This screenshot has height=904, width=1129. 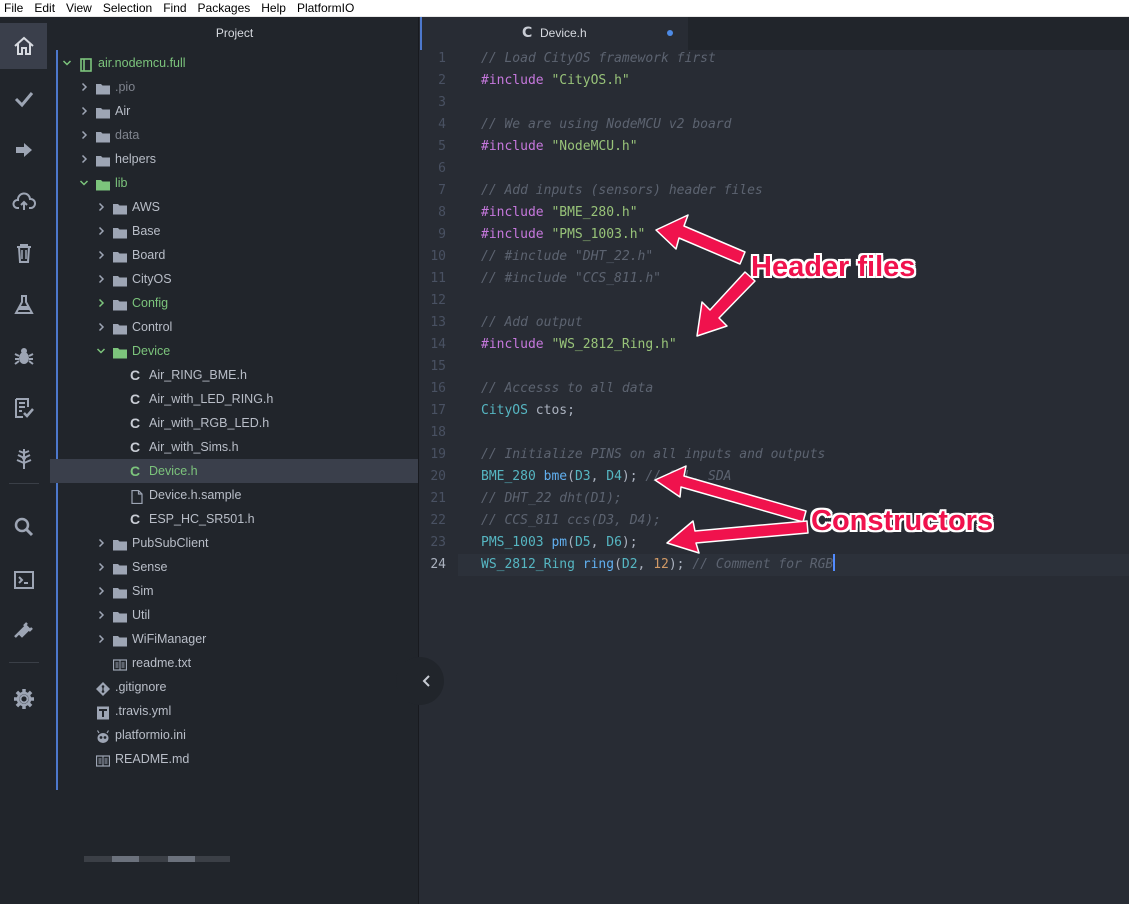 What do you see at coordinates (234, 495) in the screenshot?
I see `tree-item-device-h-sample: Device.h.sample` at bounding box center [234, 495].